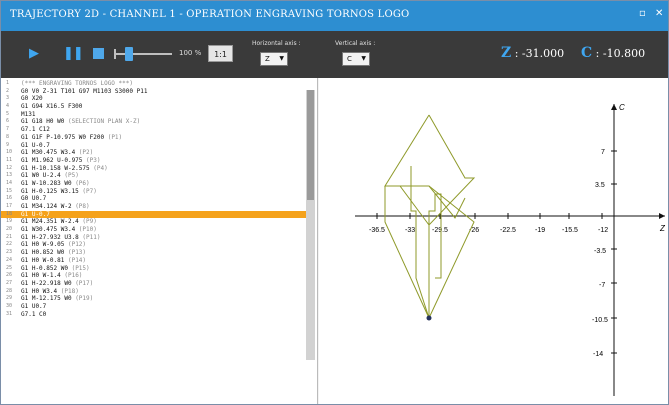  I want to click on code-line: 12 G1 H-10.158 W-2.575 (P4), so click(154, 169).